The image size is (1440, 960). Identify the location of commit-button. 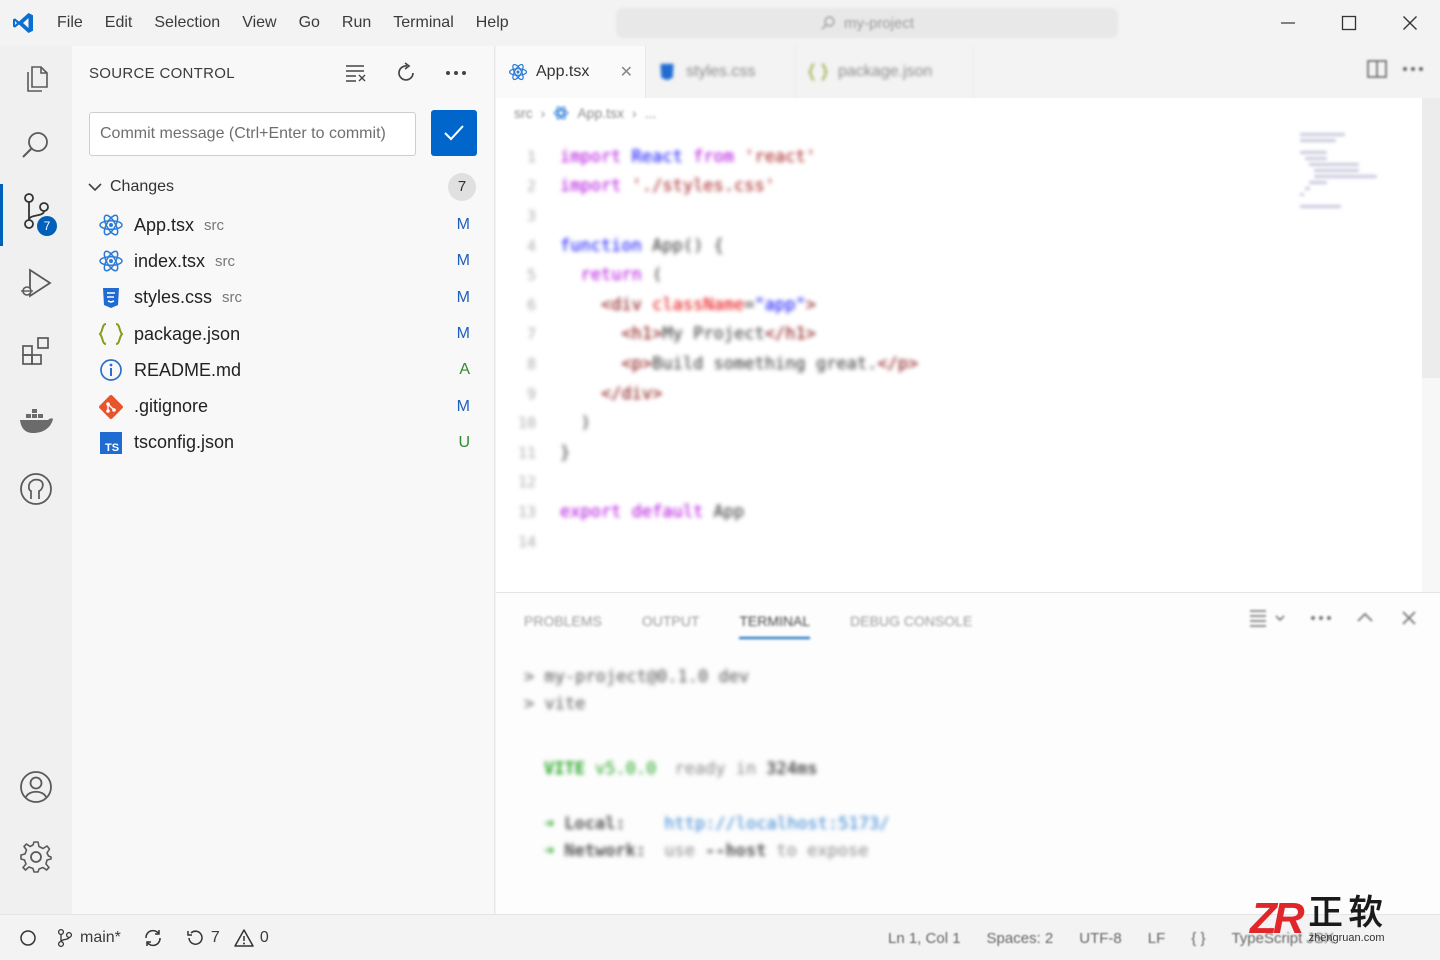
(454, 133).